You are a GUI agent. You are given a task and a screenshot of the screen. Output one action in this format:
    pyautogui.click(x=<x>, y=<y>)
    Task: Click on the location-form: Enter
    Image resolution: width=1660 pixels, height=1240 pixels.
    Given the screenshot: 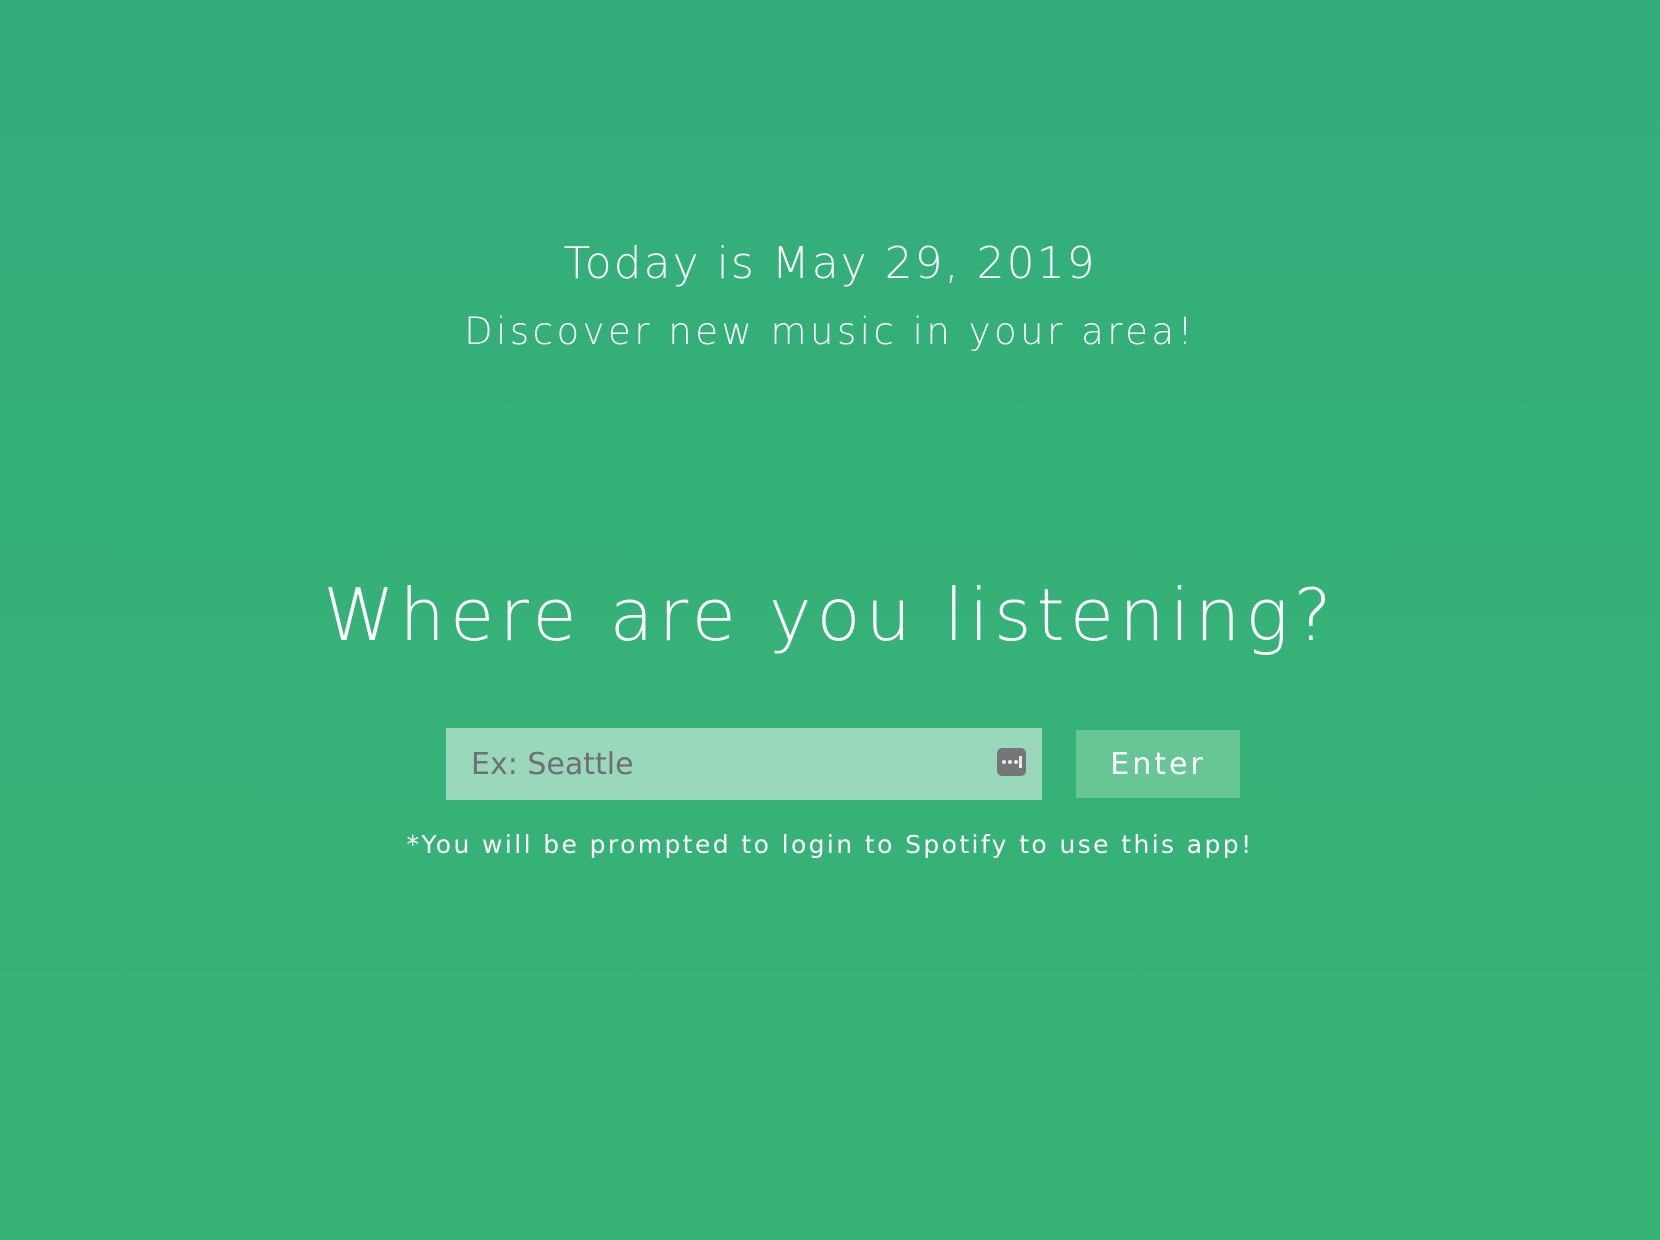 What is the action you would take?
    pyautogui.click(x=843, y=764)
    